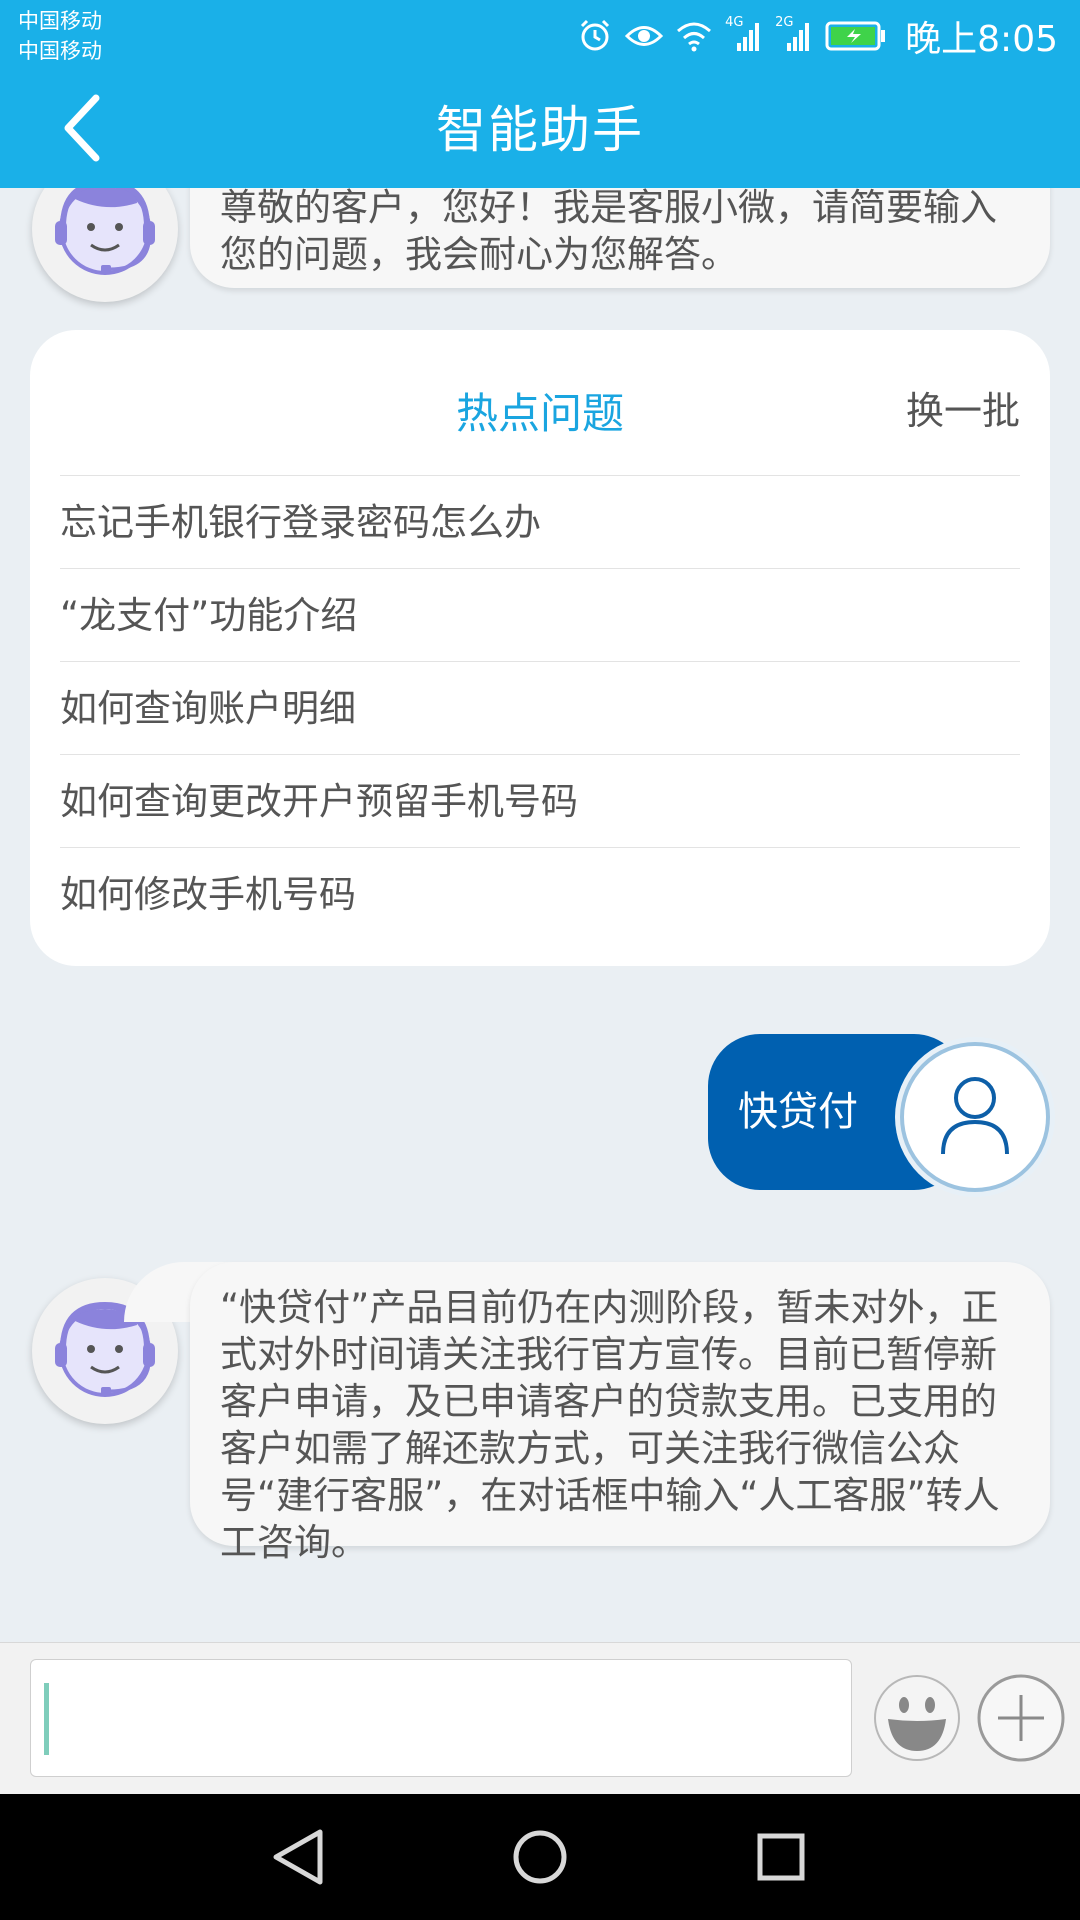 This screenshot has height=1920, width=1080. Describe the element at coordinates (540, 800) in the screenshot. I see `hot-question-item: 如何查询更改开户预留手机号码` at that location.